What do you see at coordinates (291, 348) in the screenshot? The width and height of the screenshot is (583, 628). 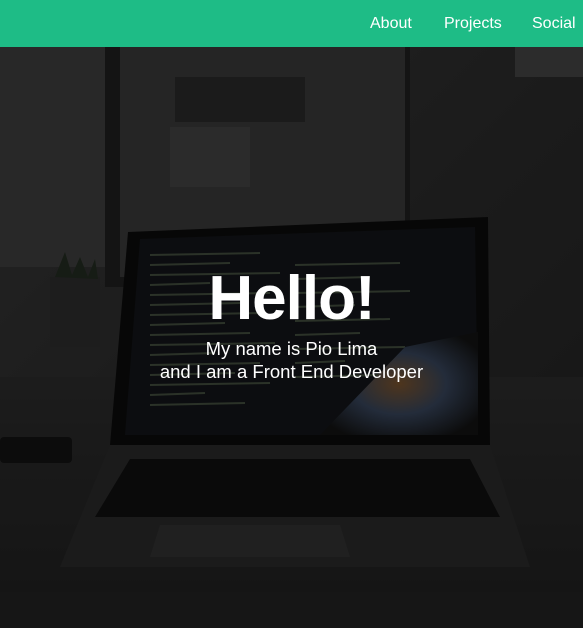 I see `hero-subtitle-line-1: My name is Pio Lima` at bounding box center [291, 348].